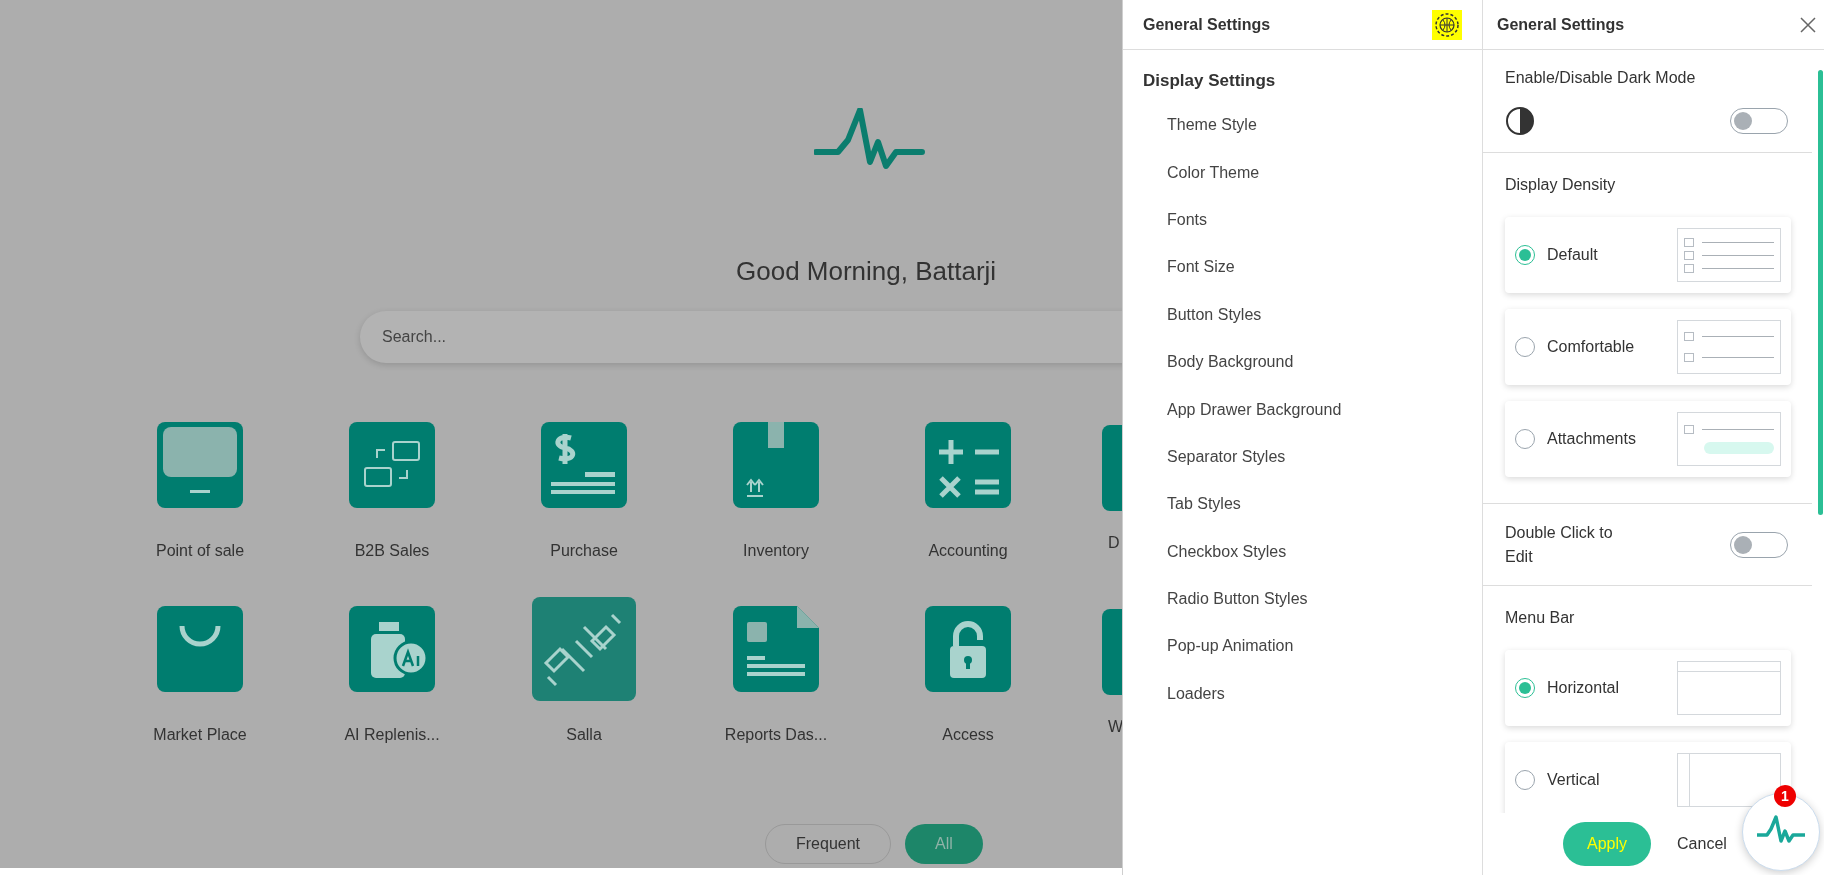  I want to click on settings-menu-item: Tab Styles, so click(1302, 504).